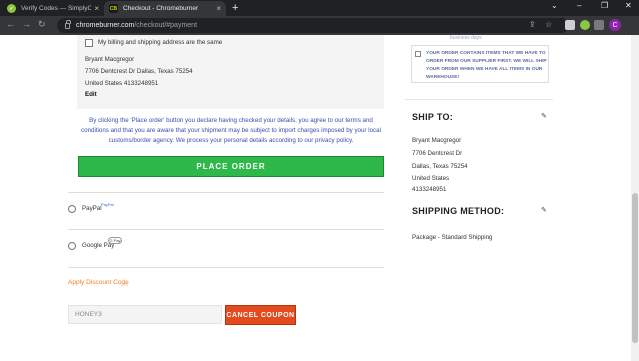  I want to click on same-address-checkbox, so click(89, 43).